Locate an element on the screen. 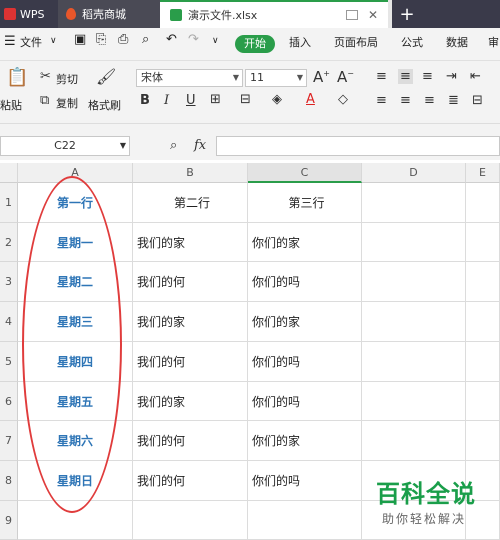  row-header: 1 is located at coordinates (9, 203).